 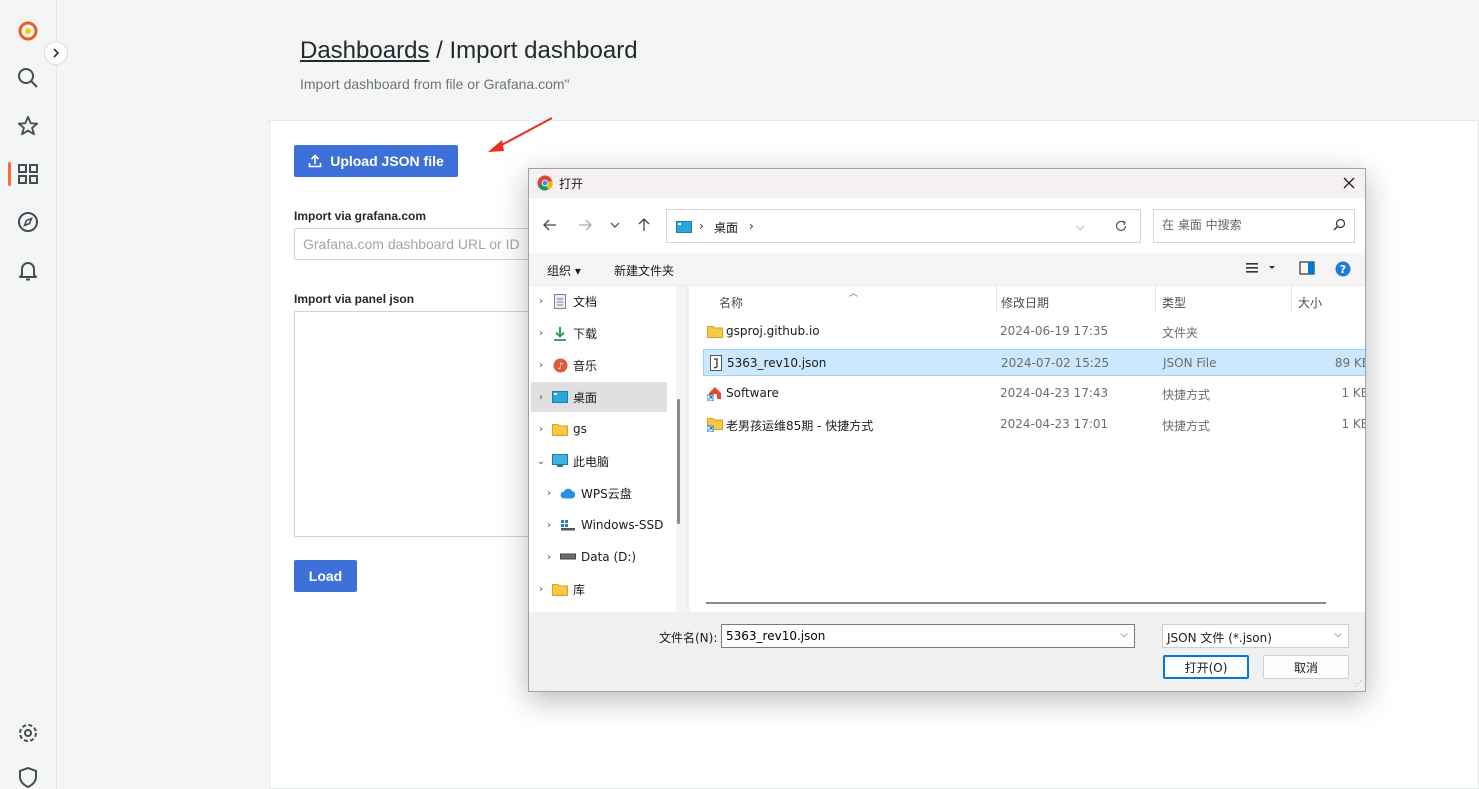 What do you see at coordinates (325, 576) in the screenshot?
I see `load-button: Load` at bounding box center [325, 576].